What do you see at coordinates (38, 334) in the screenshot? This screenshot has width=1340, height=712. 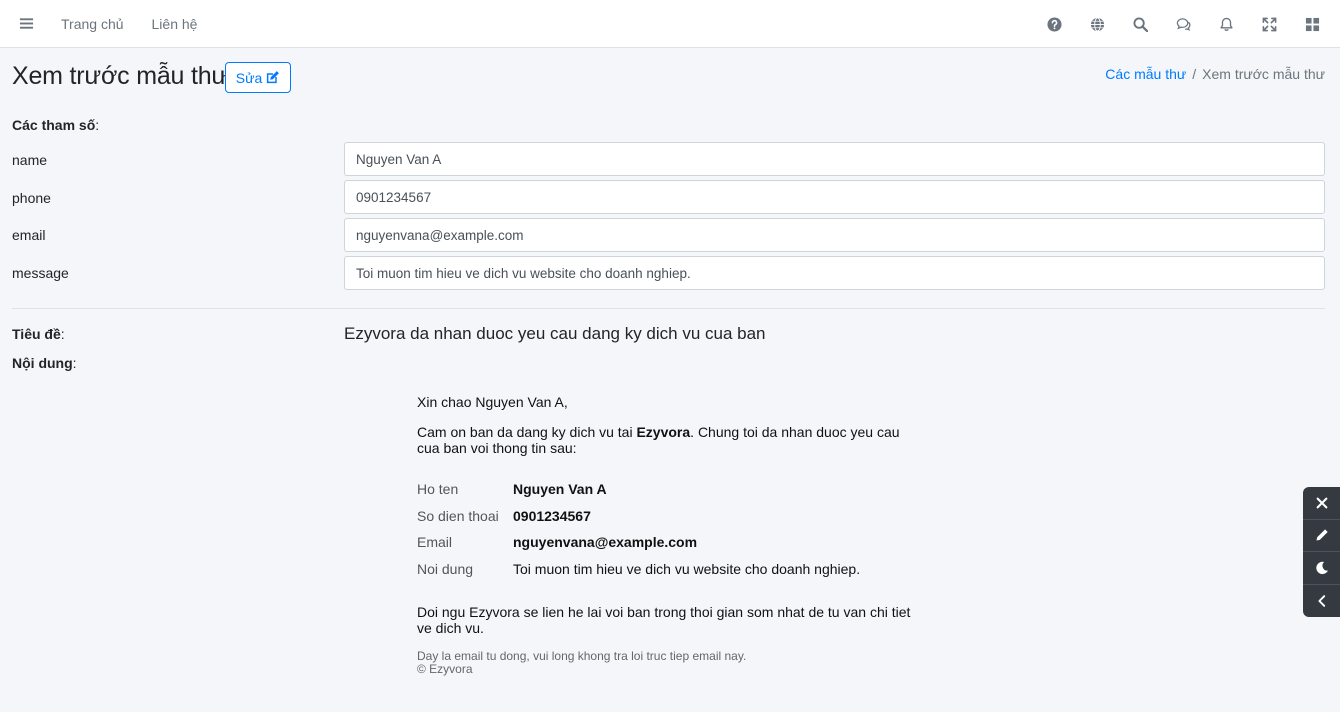 I see `subject-label: Tiêu đề:` at bounding box center [38, 334].